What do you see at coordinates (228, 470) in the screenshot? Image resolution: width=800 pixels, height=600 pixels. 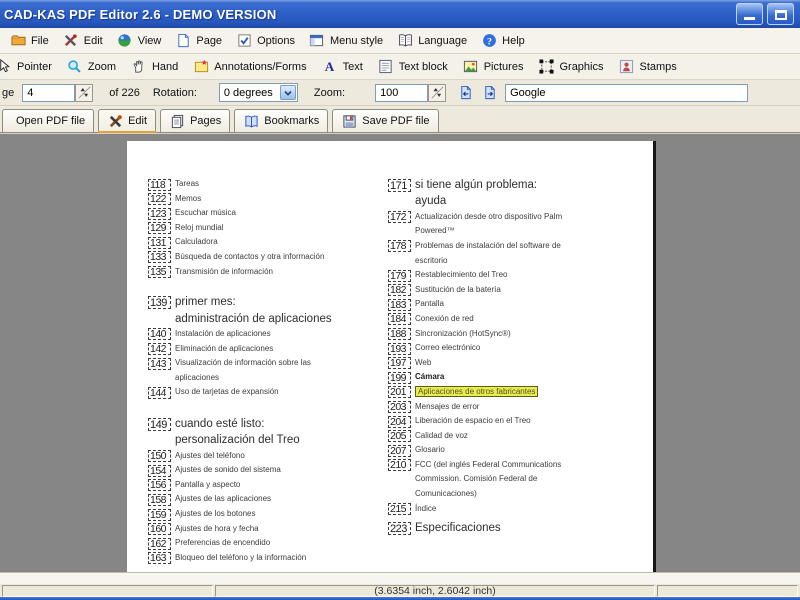 I see `toc-entry-text: Ajustes de sonido del sistema` at bounding box center [228, 470].